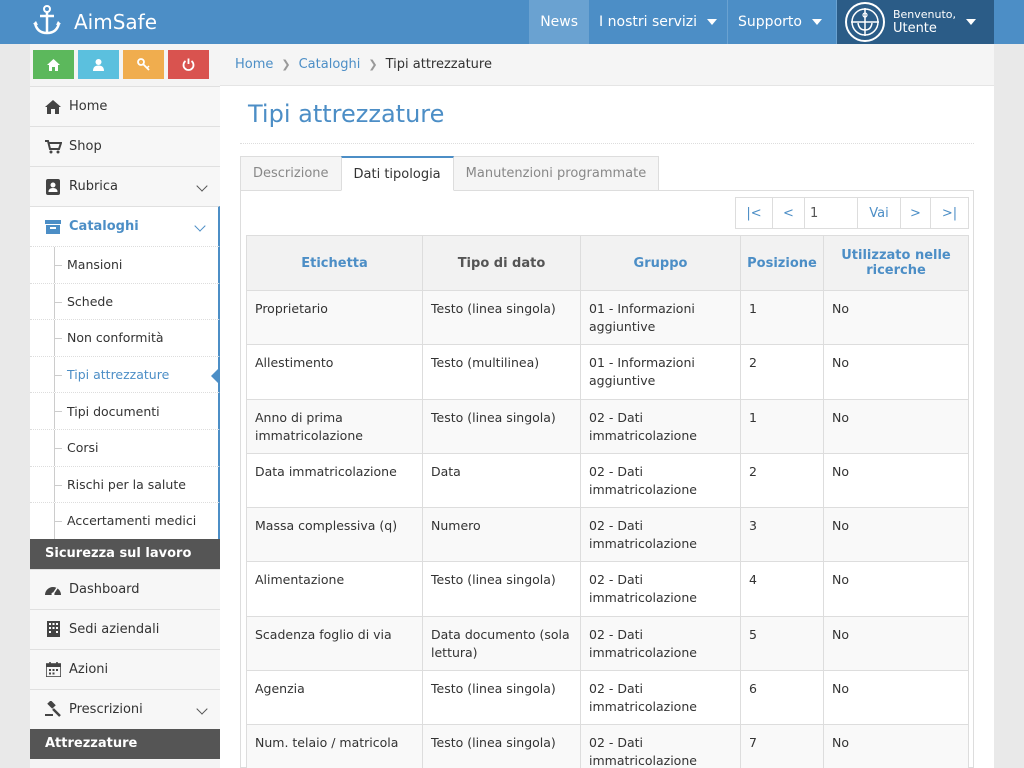 The width and height of the screenshot is (1024, 768). Describe the element at coordinates (556, 173) in the screenshot. I see `tab-manutenzioni: Manutenzioni programmate` at that location.